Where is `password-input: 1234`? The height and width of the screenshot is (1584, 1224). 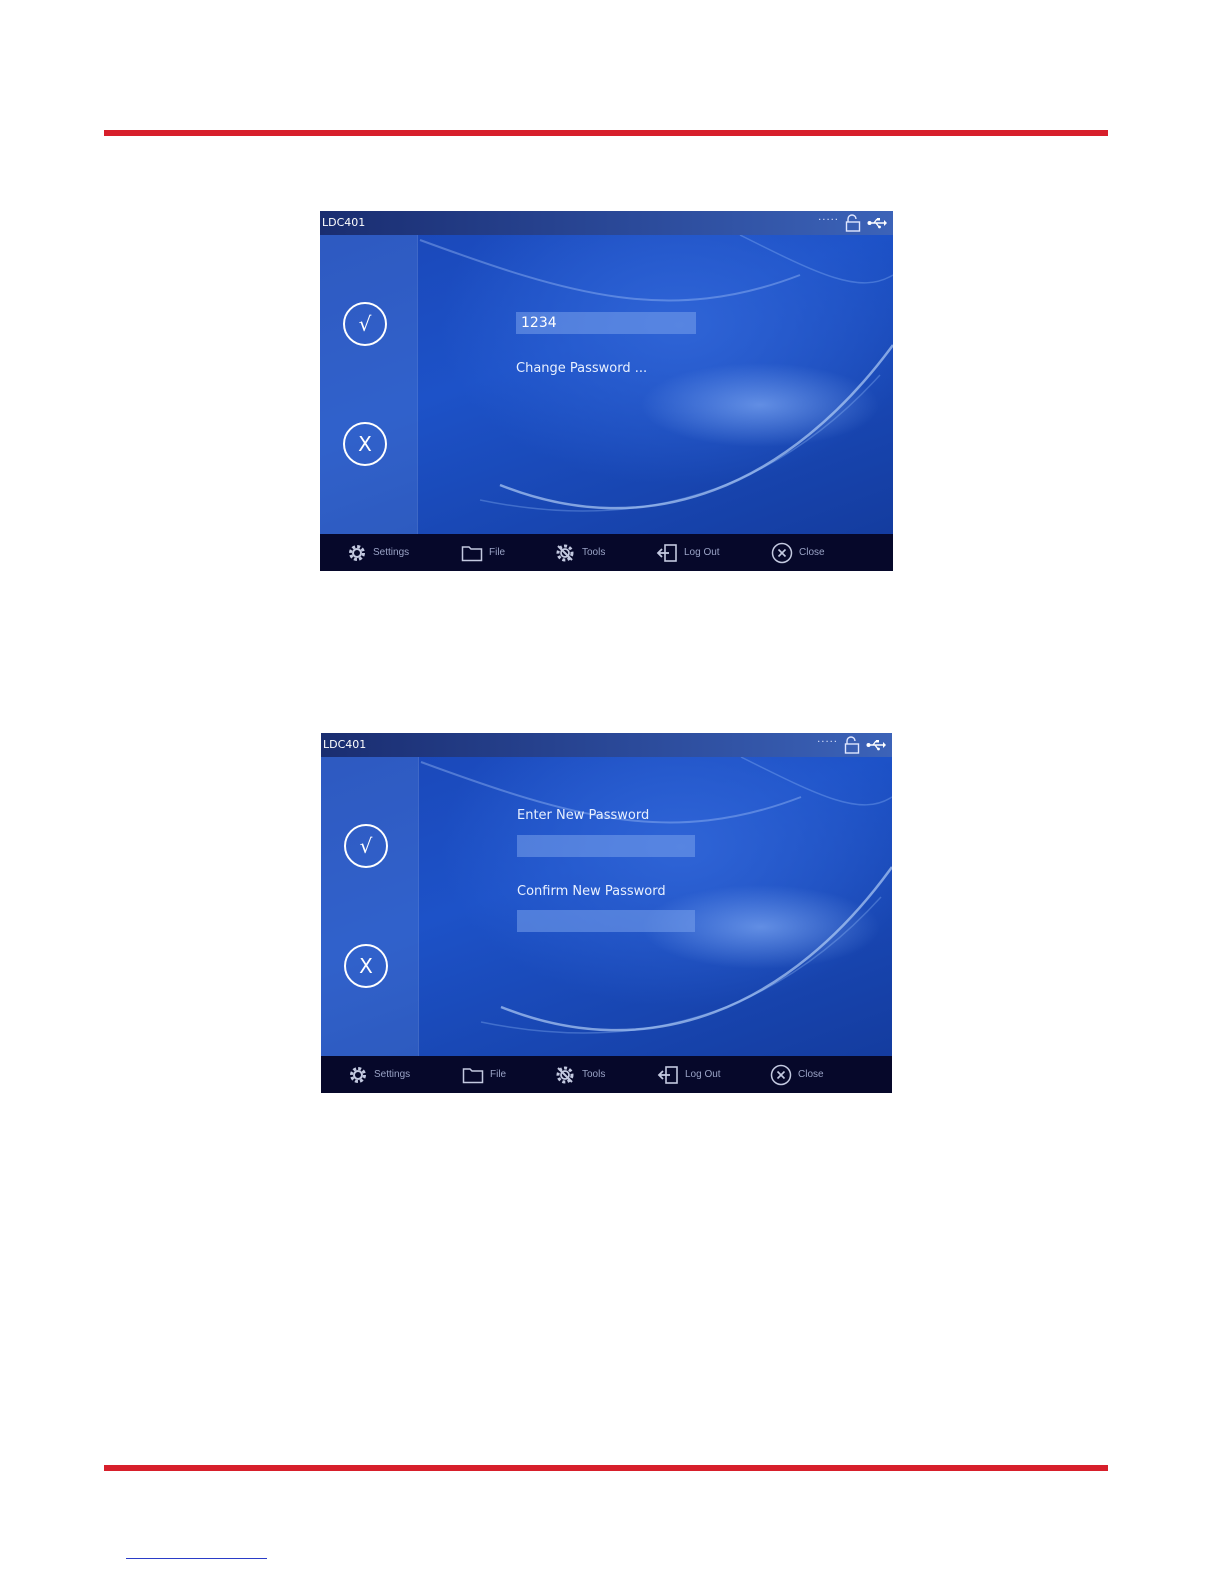 password-input: 1234 is located at coordinates (606, 323).